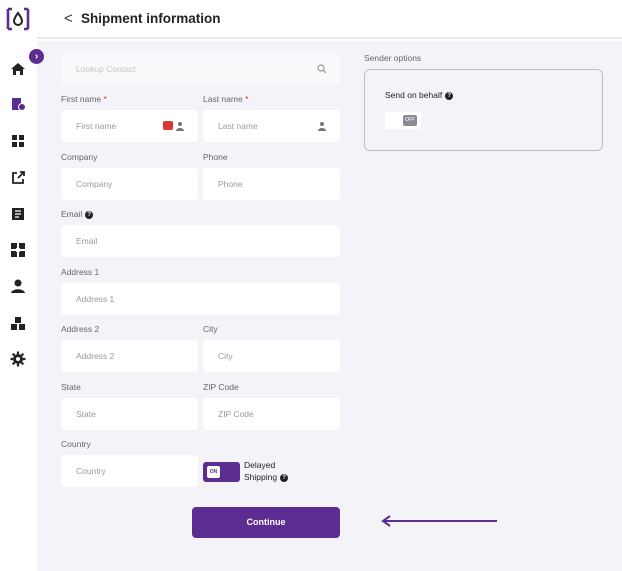  What do you see at coordinates (236, 414) in the screenshot?
I see `zip-placeholder: ZIP Code` at bounding box center [236, 414].